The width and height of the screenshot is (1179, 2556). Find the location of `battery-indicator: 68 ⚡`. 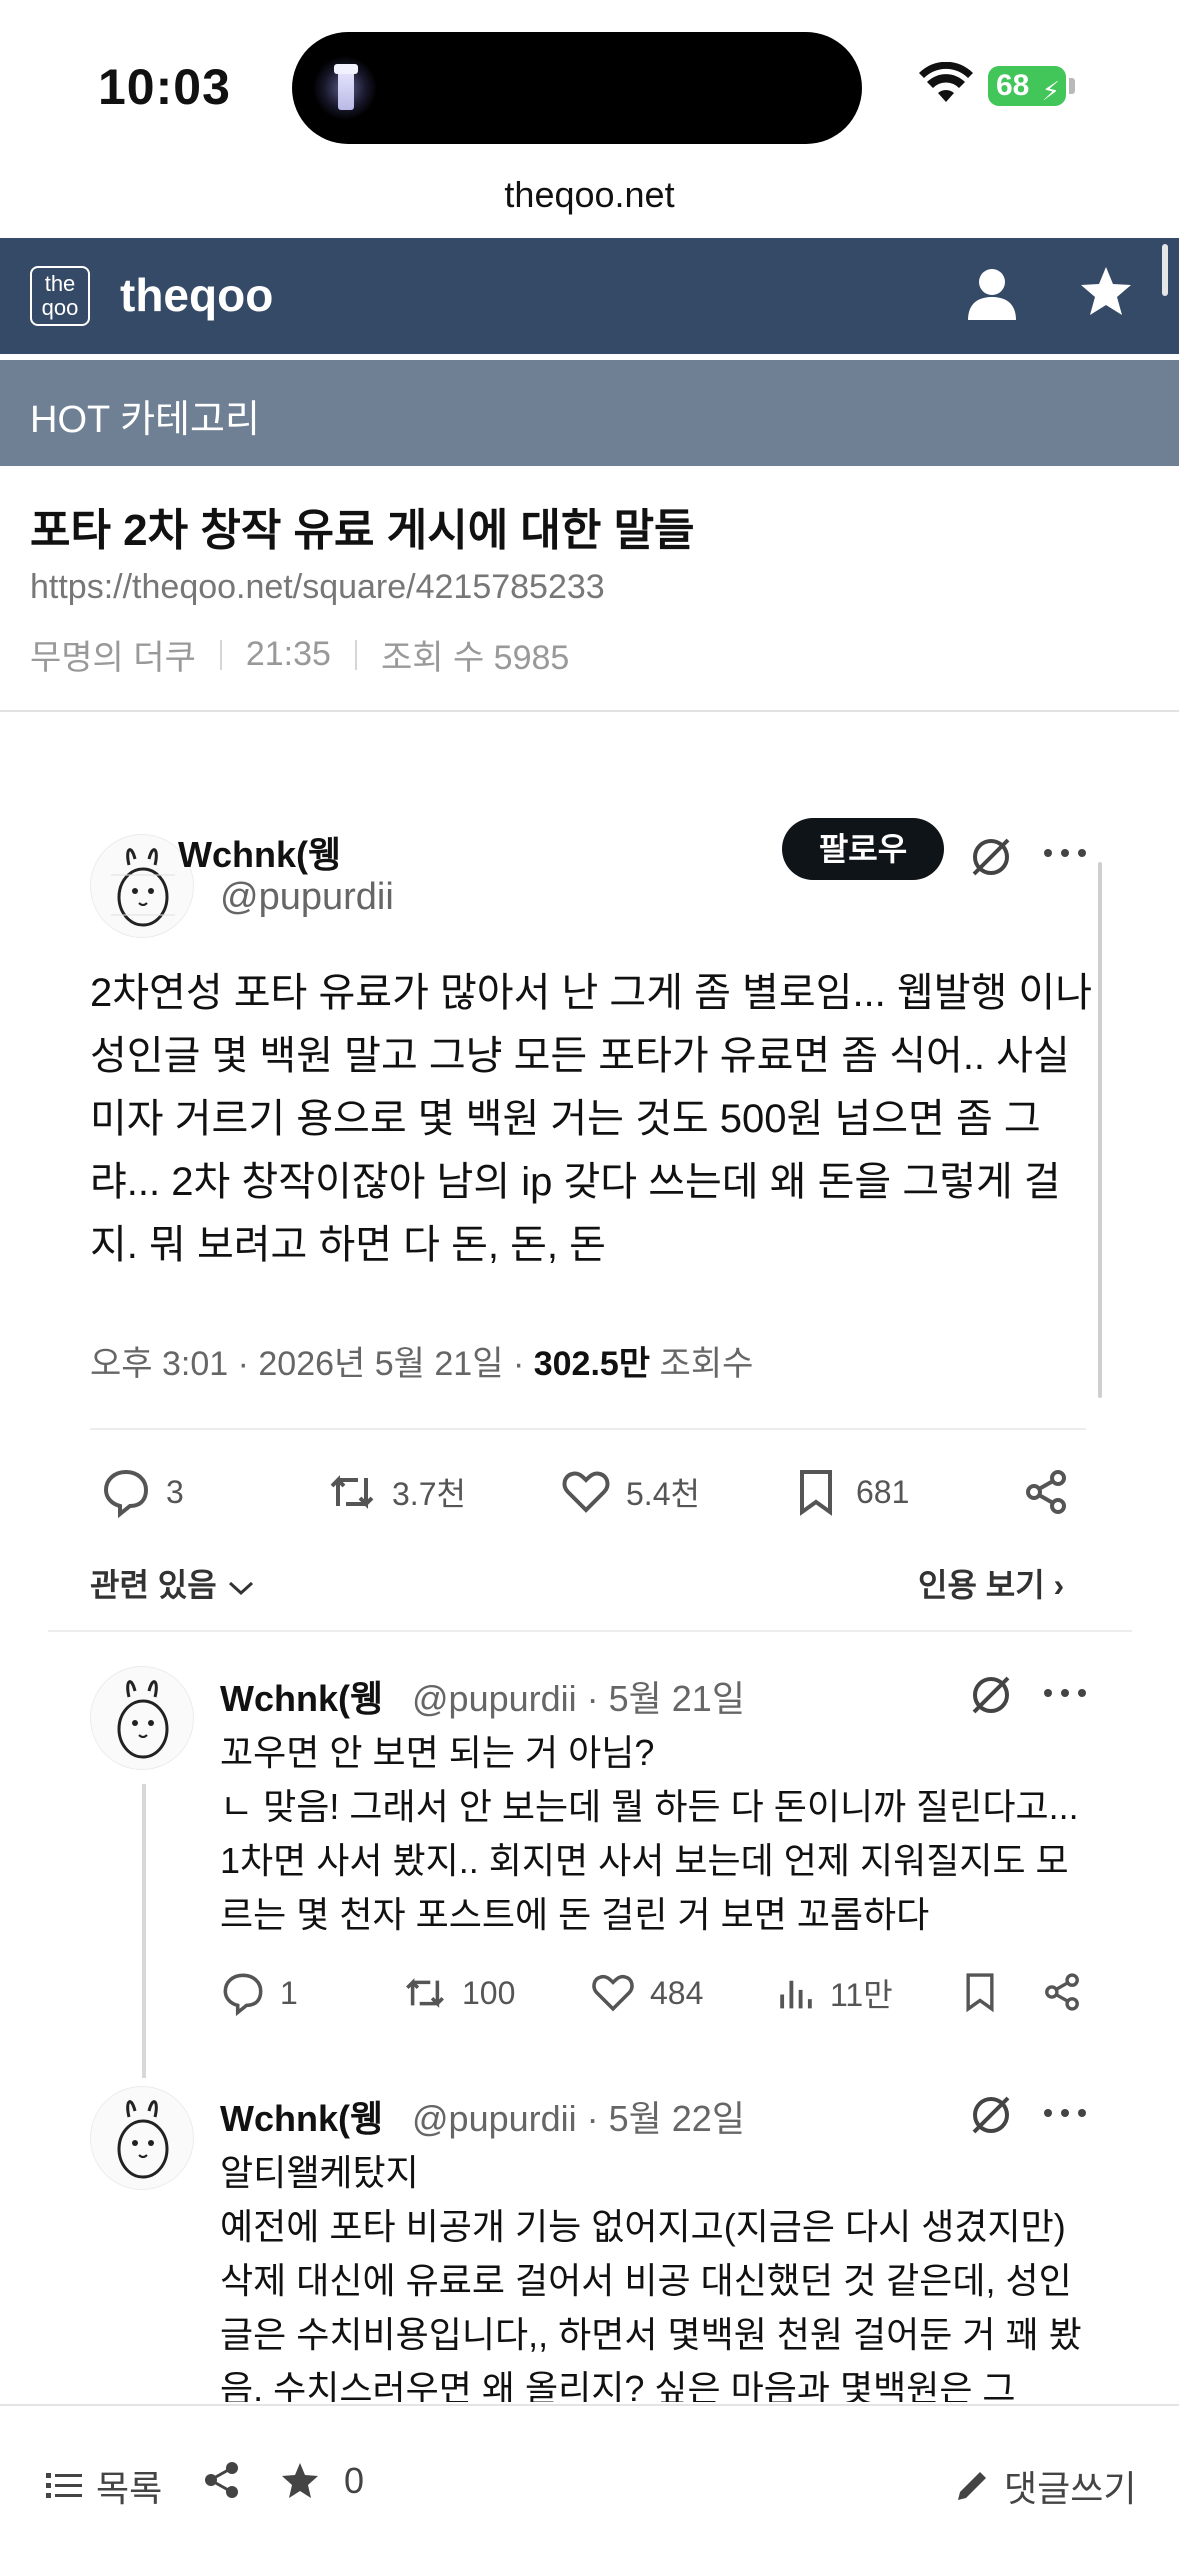

battery-indicator: 68 ⚡ is located at coordinates (1027, 86).